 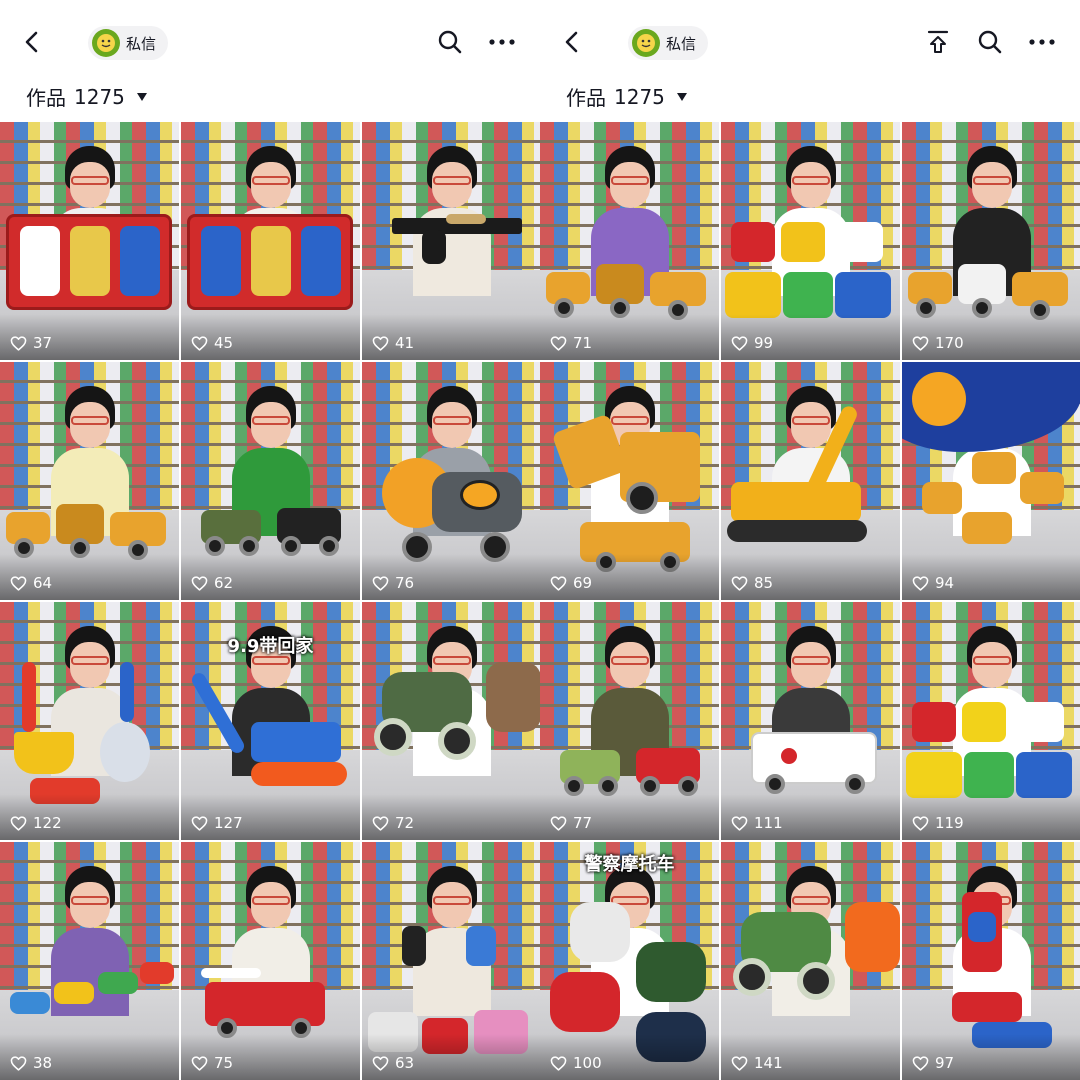 I want to click on like-count: 37, so click(x=31, y=343).